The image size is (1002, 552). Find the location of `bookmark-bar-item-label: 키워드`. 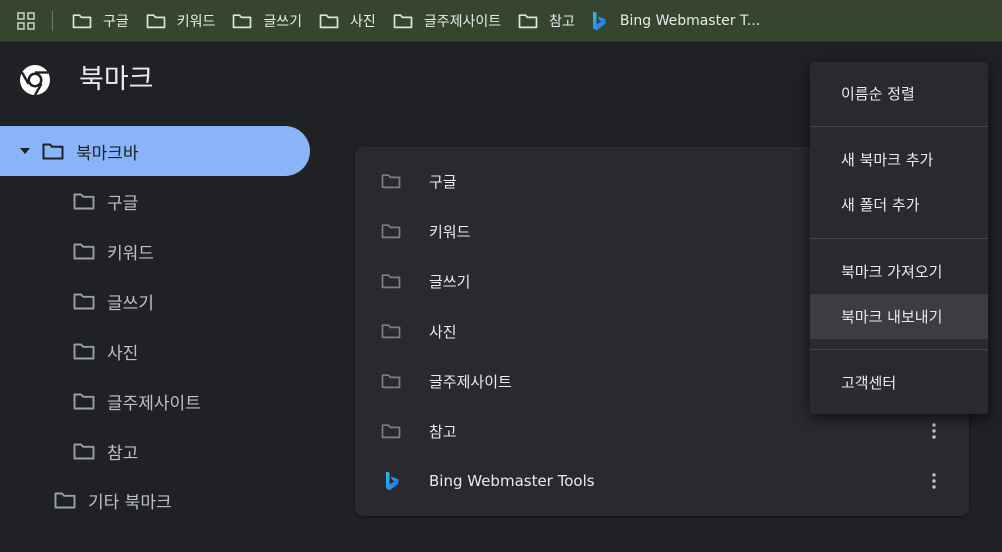

bookmark-bar-item-label: 키워드 is located at coordinates (196, 21).